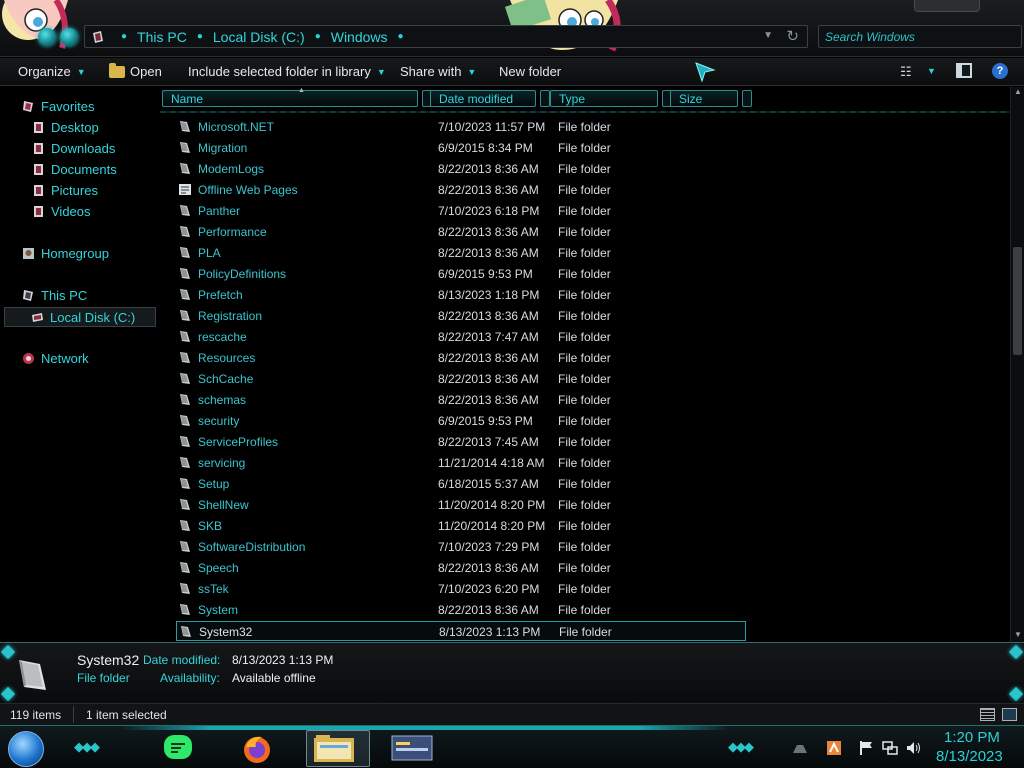 The image size is (1024, 768). I want to click on file-name: Setup, so click(214, 484).